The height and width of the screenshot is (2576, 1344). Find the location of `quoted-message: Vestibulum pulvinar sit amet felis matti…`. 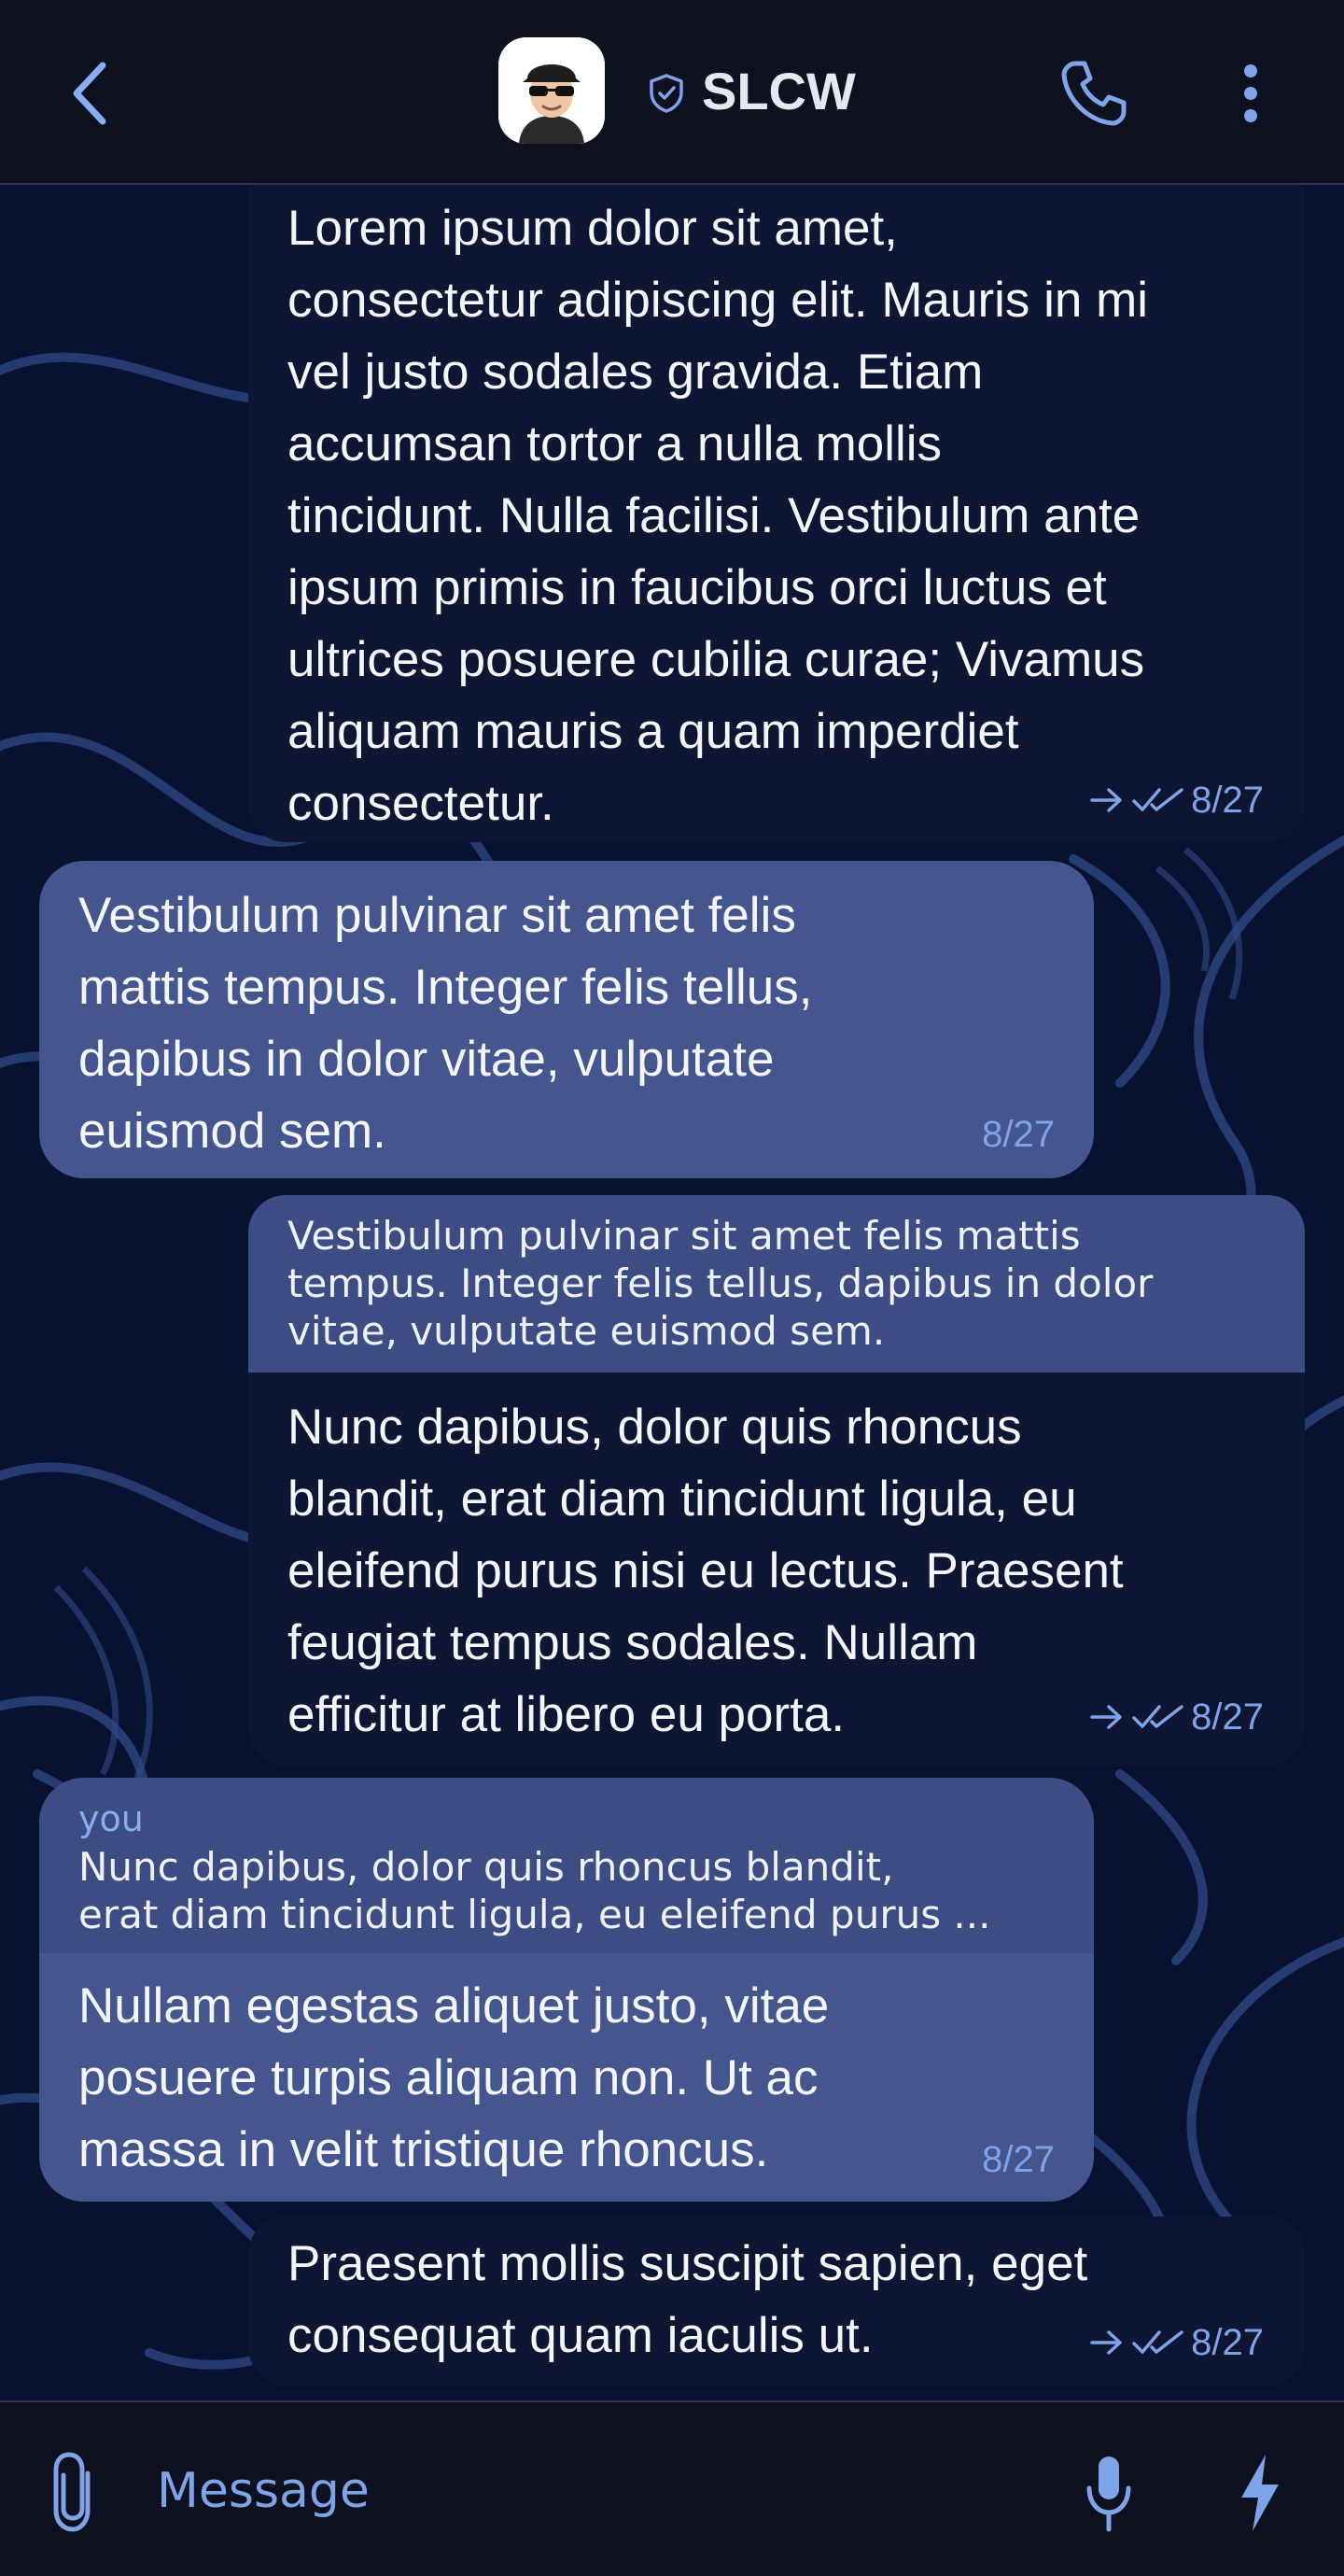

quoted-message: Vestibulum pulvinar sit amet felis matti… is located at coordinates (776, 1283).